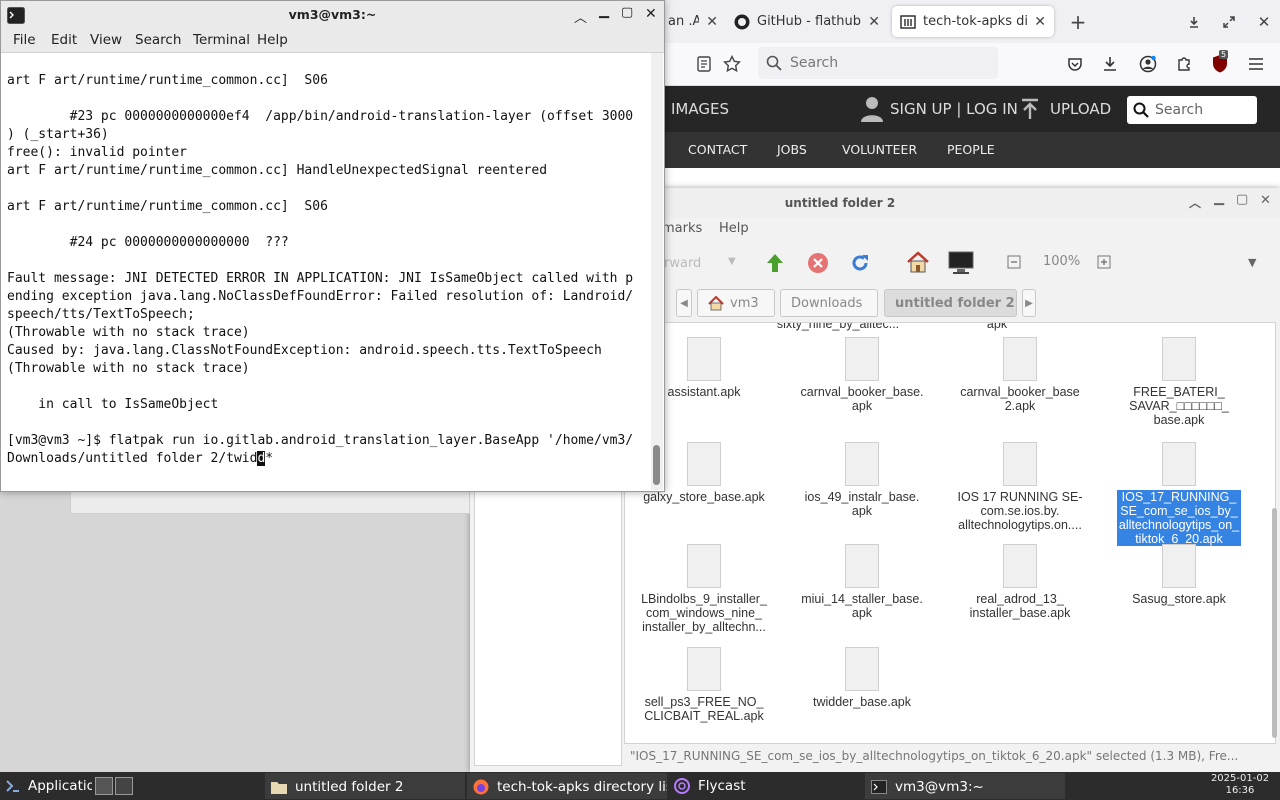 This screenshot has height=800, width=1280. I want to click on upload-link: UPLOAD, so click(1080, 109).